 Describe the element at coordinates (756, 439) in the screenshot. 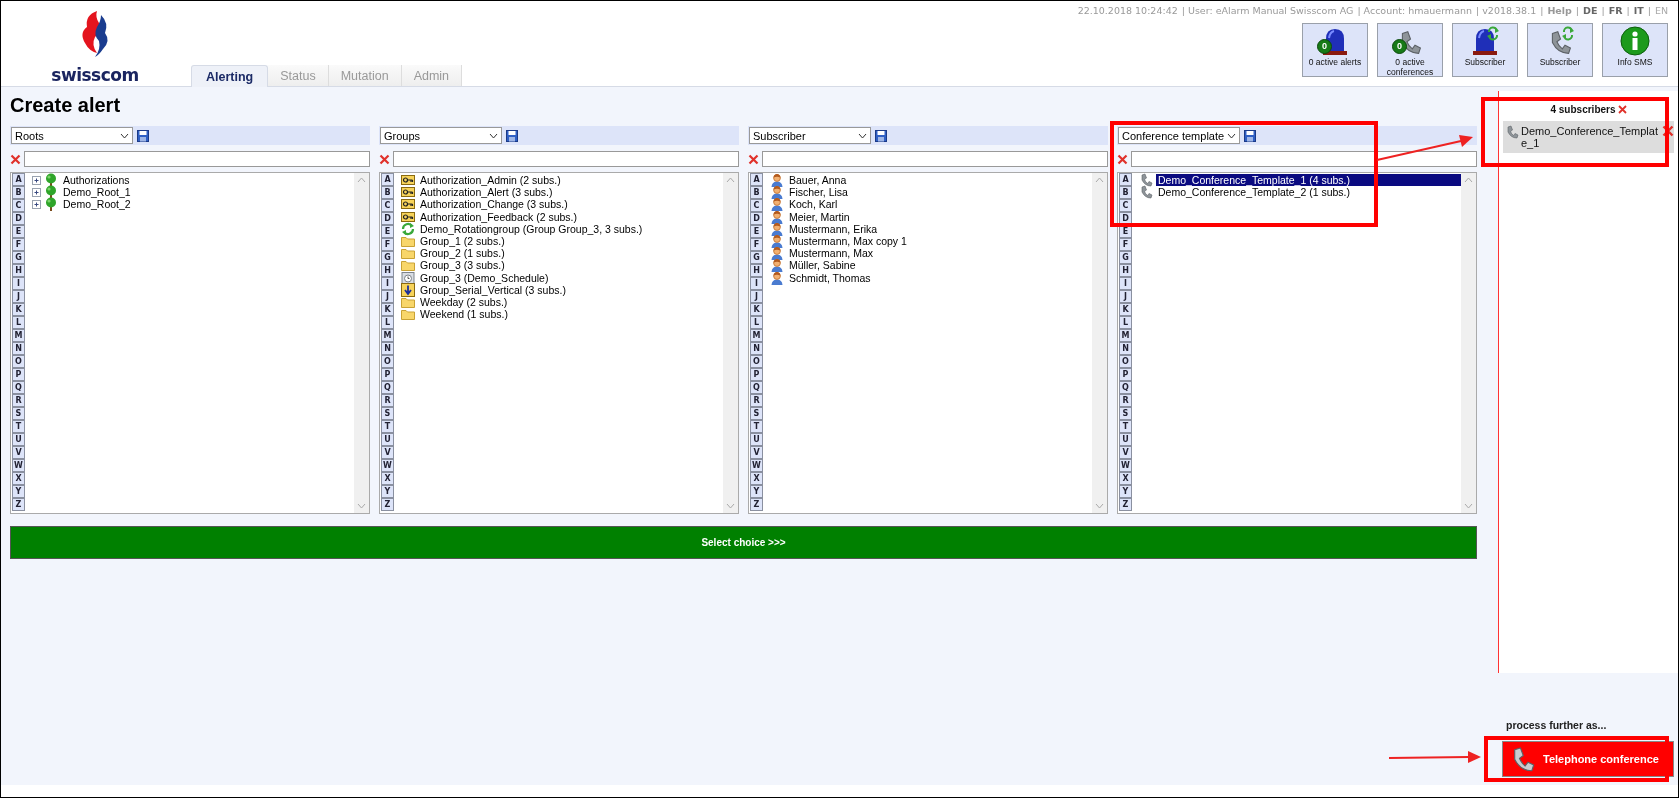

I see `letter-button: U` at that location.